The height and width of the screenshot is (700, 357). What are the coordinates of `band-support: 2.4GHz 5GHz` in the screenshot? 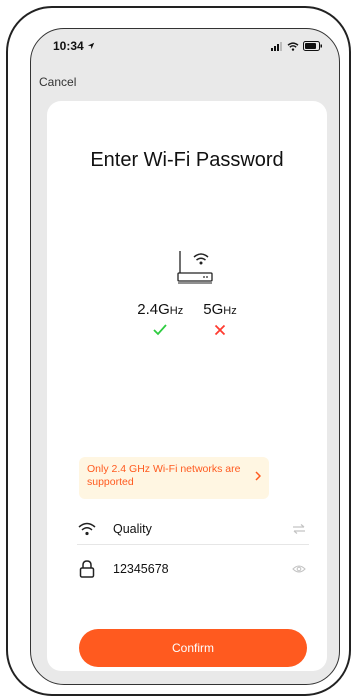 It's located at (187, 318).